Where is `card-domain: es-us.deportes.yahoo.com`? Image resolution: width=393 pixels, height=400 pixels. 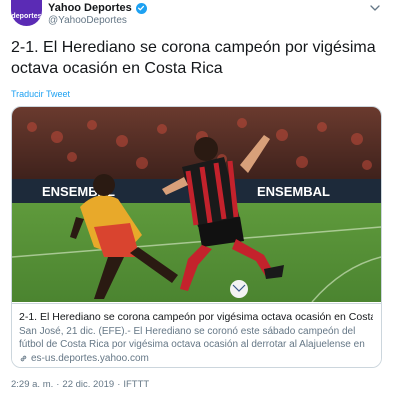
card-domain: es-us.deportes.yahoo.com is located at coordinates (196, 358).